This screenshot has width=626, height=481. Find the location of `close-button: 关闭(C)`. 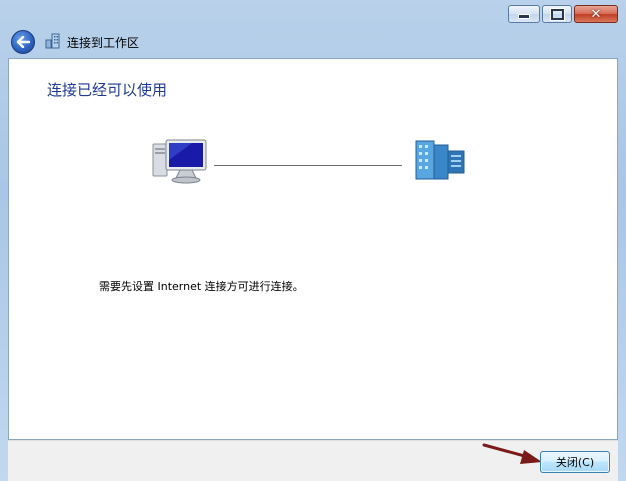

close-button: 关闭(C) is located at coordinates (575, 462).